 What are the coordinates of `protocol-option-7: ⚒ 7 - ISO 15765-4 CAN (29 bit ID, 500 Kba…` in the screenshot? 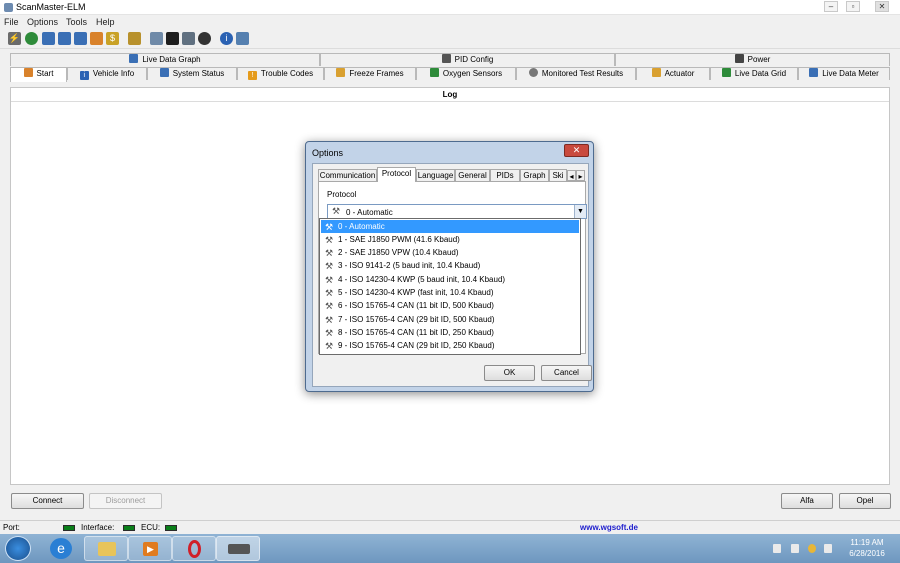 It's located at (450, 319).